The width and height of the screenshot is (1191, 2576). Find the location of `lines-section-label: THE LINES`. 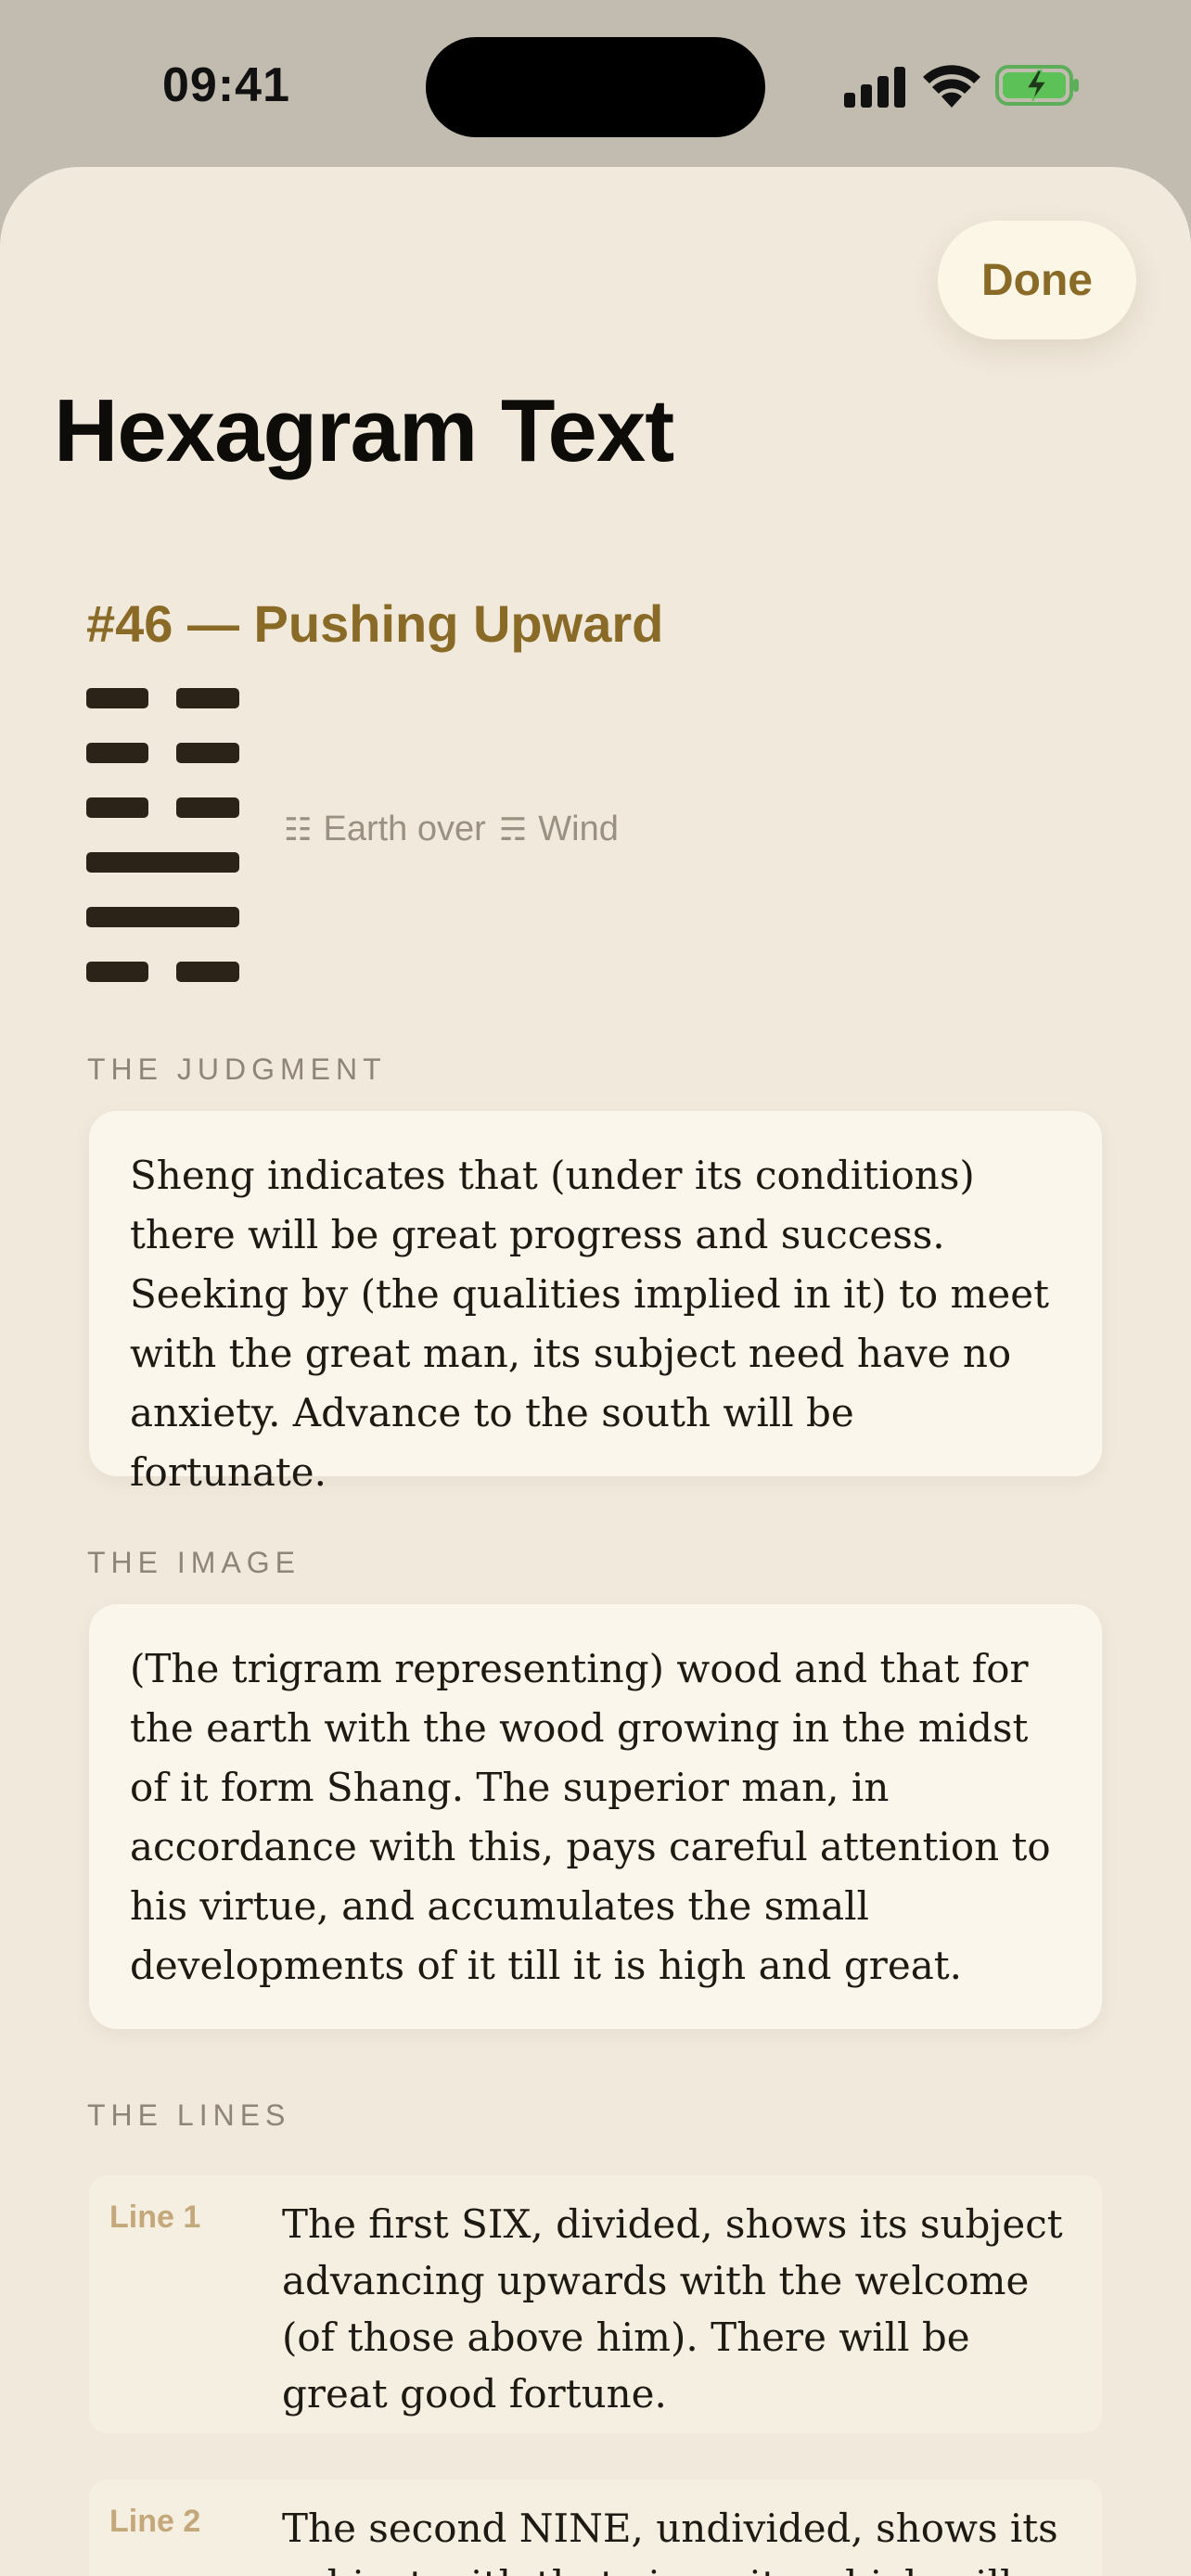

lines-section-label: THE LINES is located at coordinates (189, 2115).